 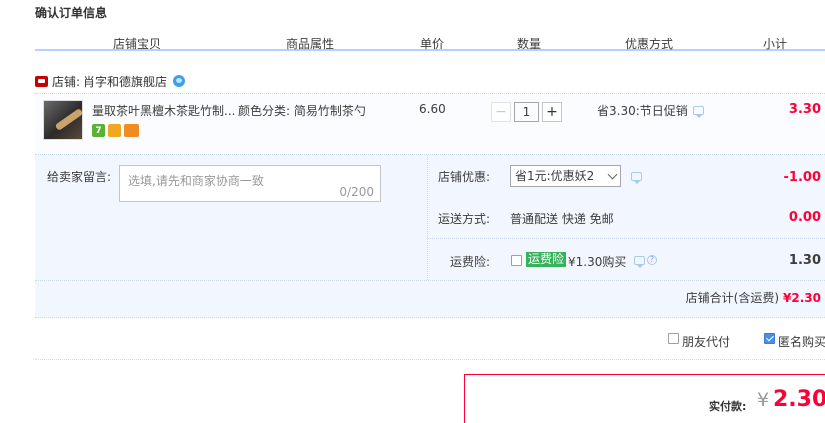 I want to click on vertical-divider, so click(x=427, y=217).